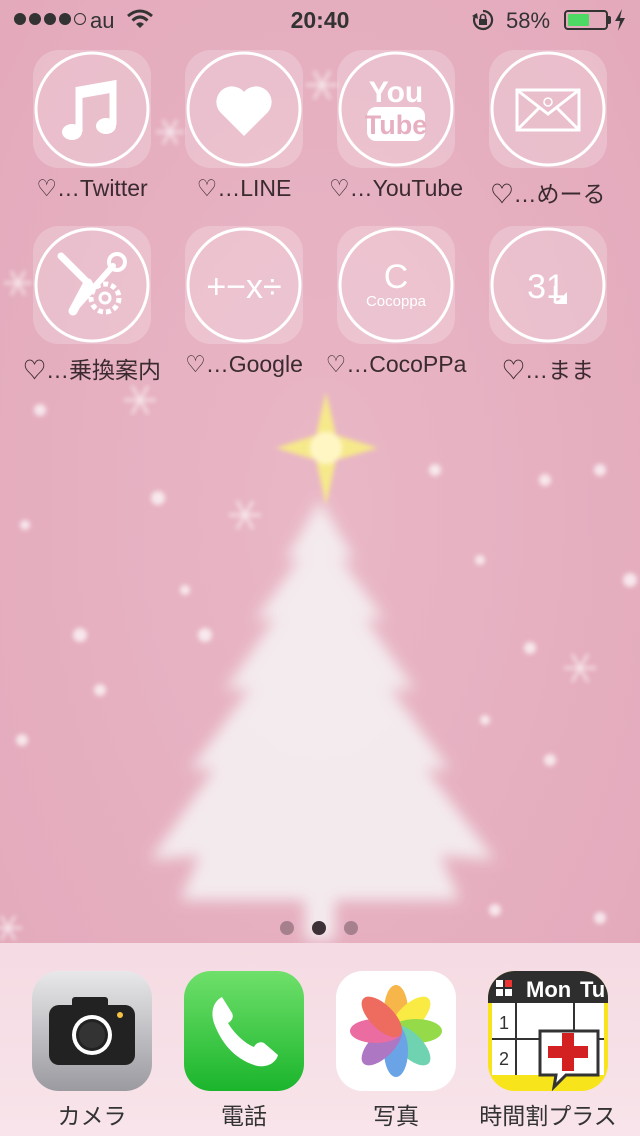  What do you see at coordinates (244, 109) in the screenshot?
I see `heart-icon` at bounding box center [244, 109].